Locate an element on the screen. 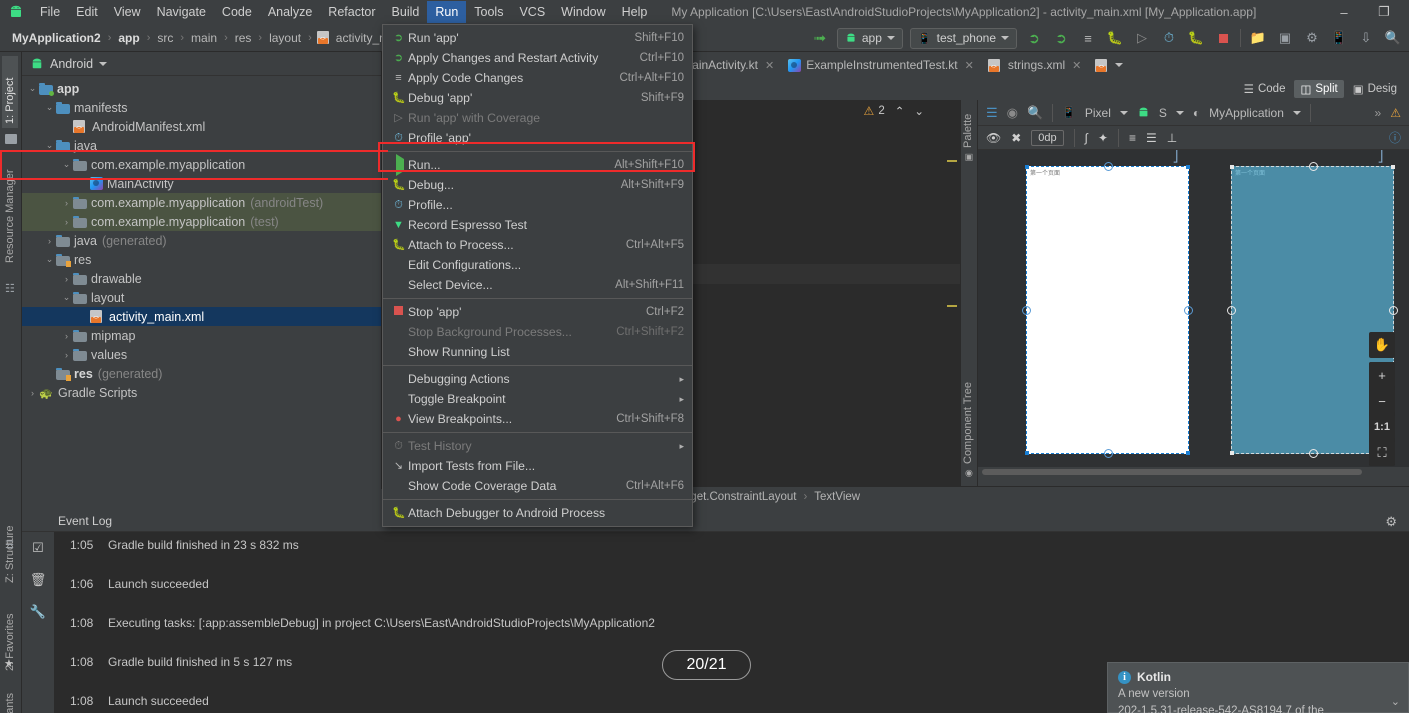  breadcrumb-layout: layout is located at coordinates (285, 38).